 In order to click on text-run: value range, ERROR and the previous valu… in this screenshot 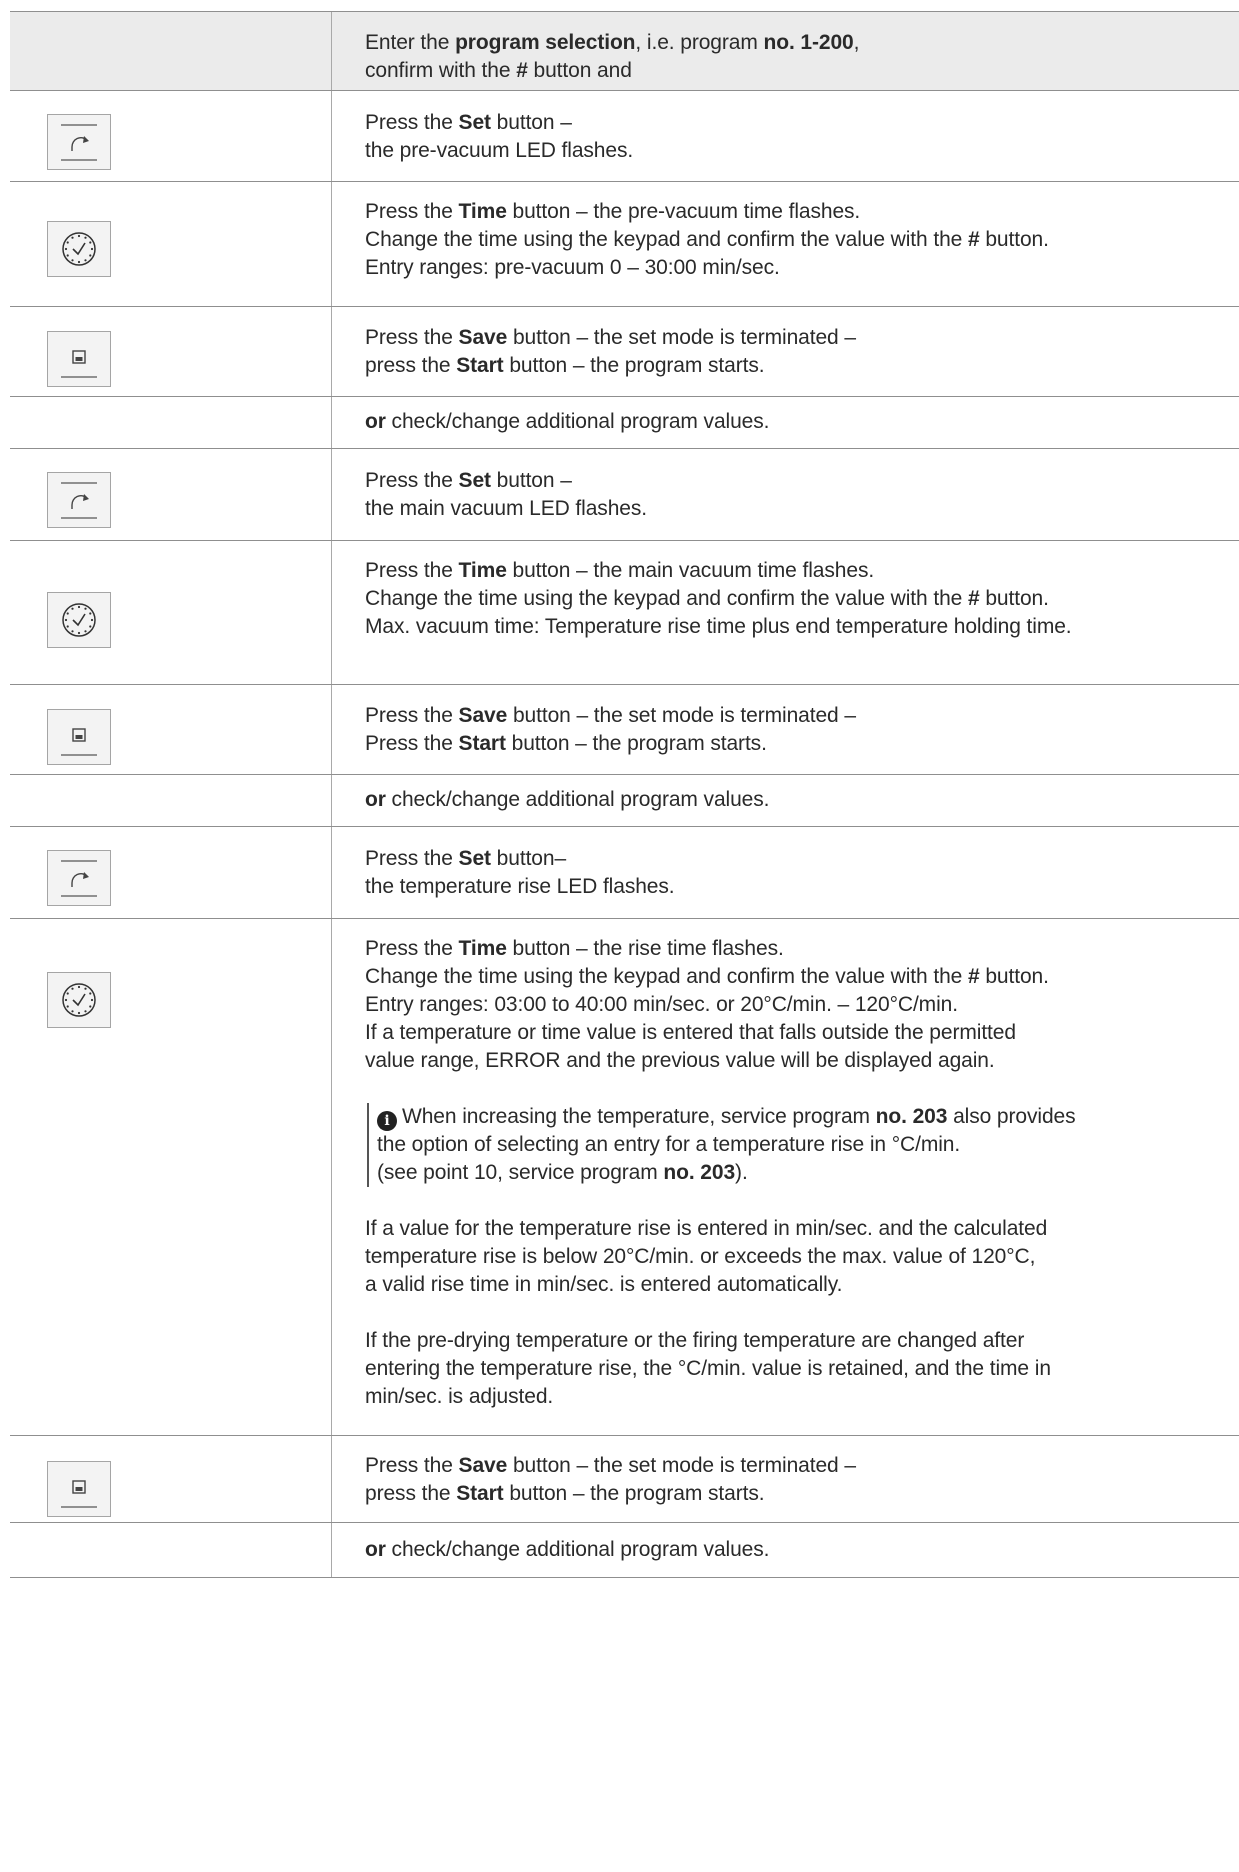, I will do `click(680, 1060)`.